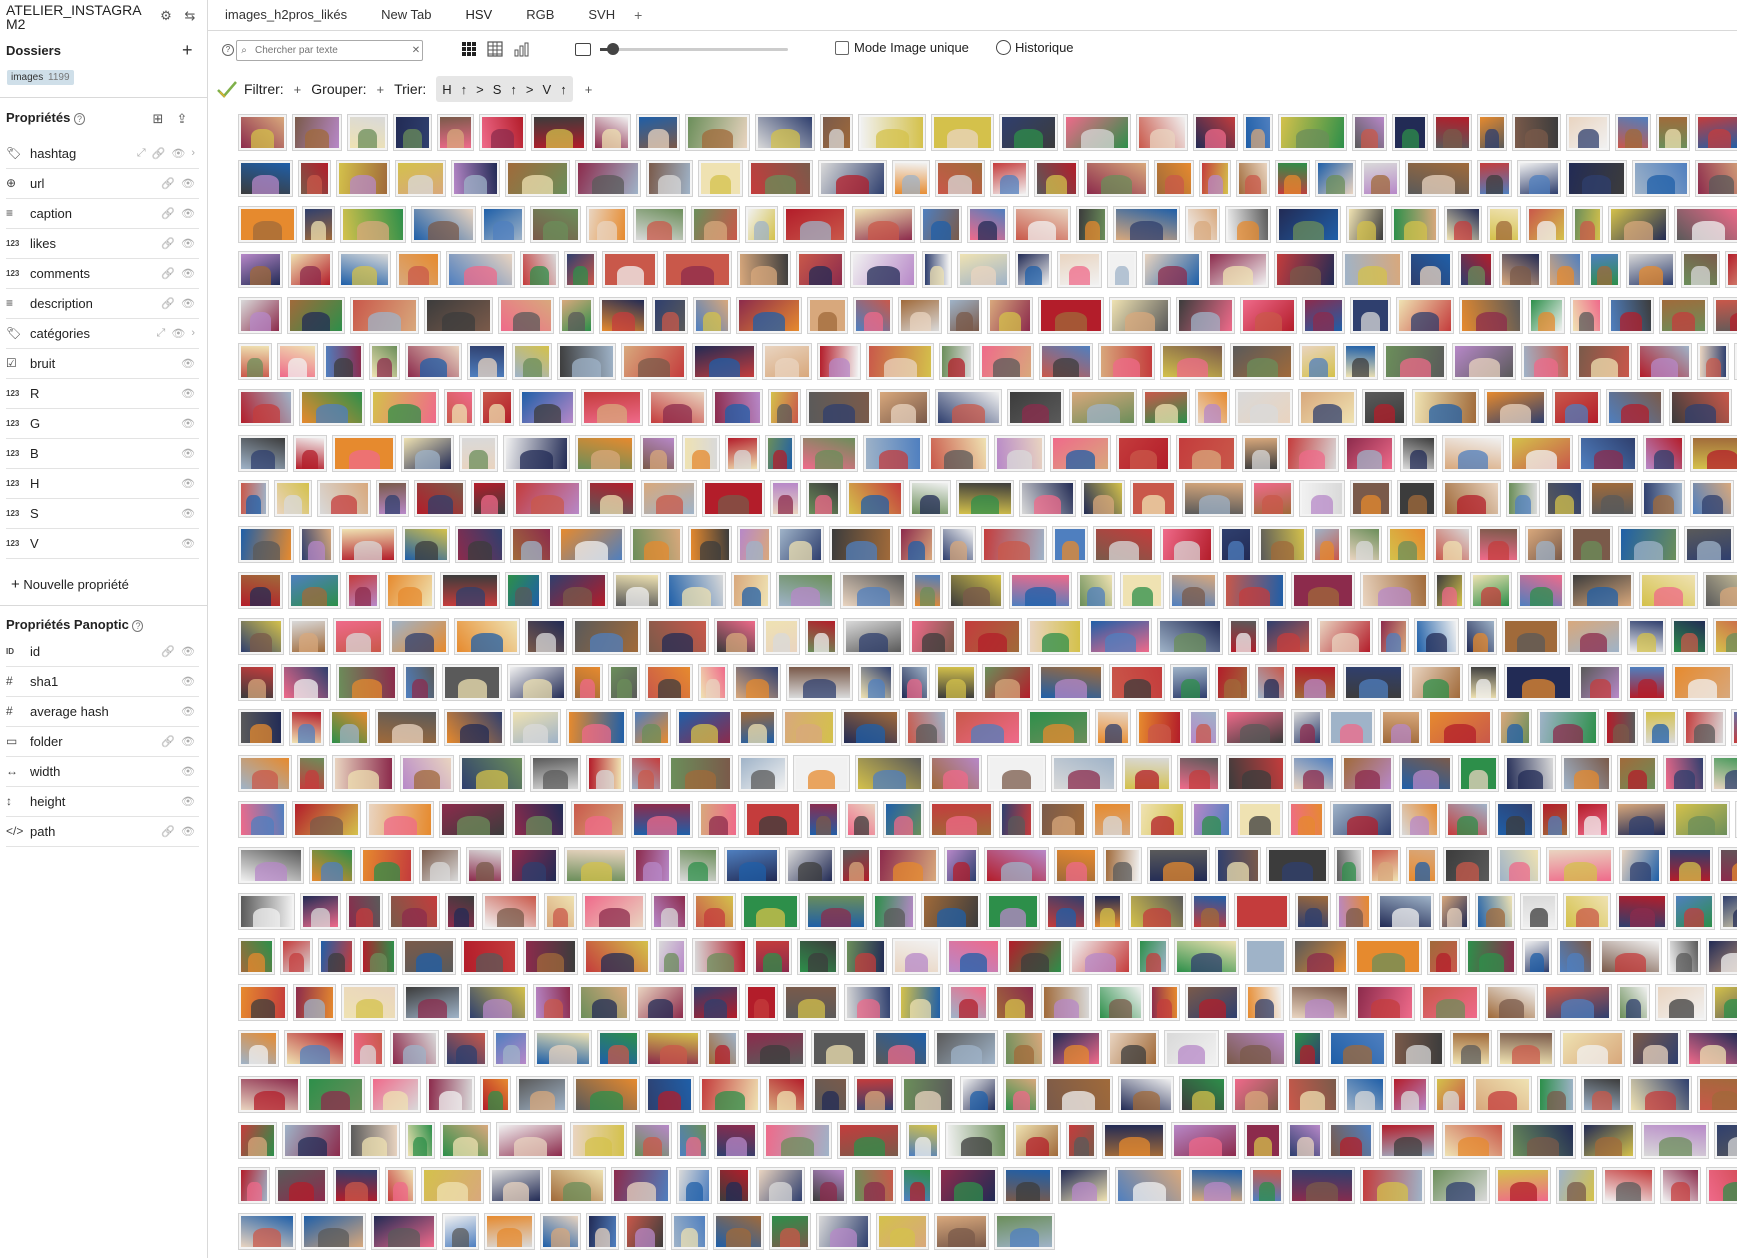 The image size is (1737, 1258). What do you see at coordinates (381, 89) in the screenshot?
I see `add-group-button: +` at bounding box center [381, 89].